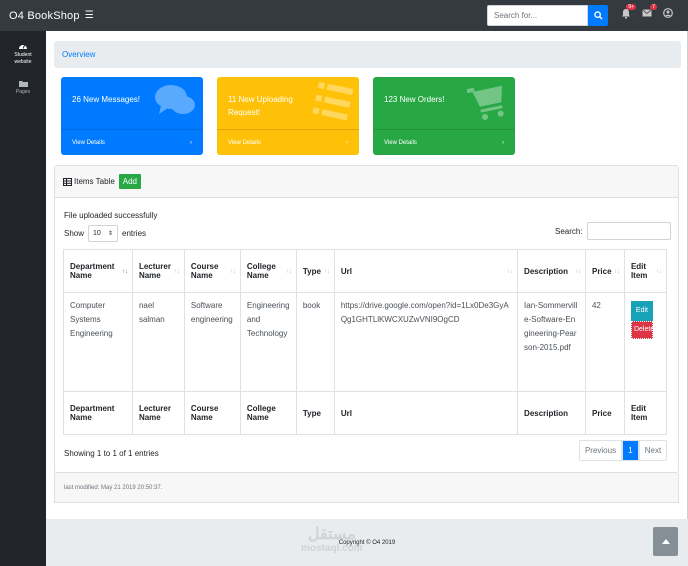  I want to click on col-description: Description ↑↓, so click(551, 271).